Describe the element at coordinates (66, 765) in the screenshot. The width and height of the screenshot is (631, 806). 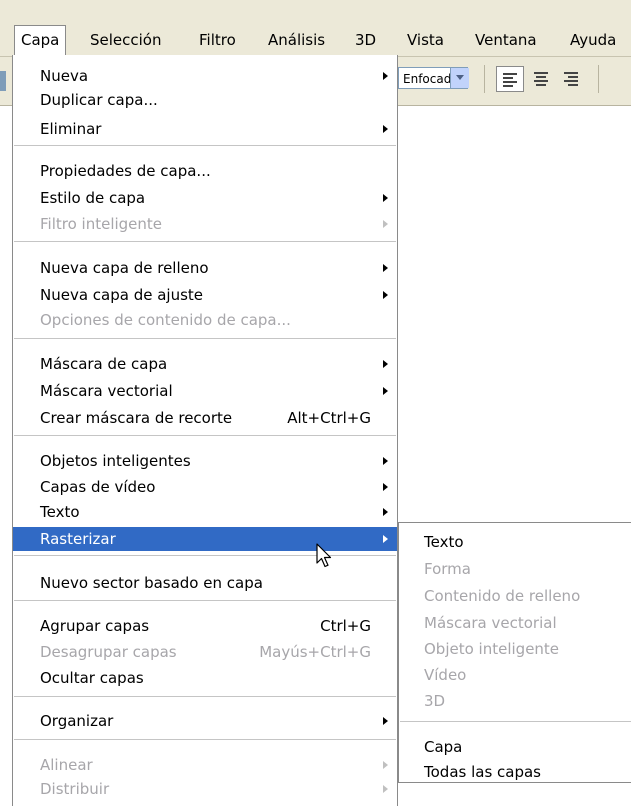
I see `menu-item-label: Alinear` at that location.